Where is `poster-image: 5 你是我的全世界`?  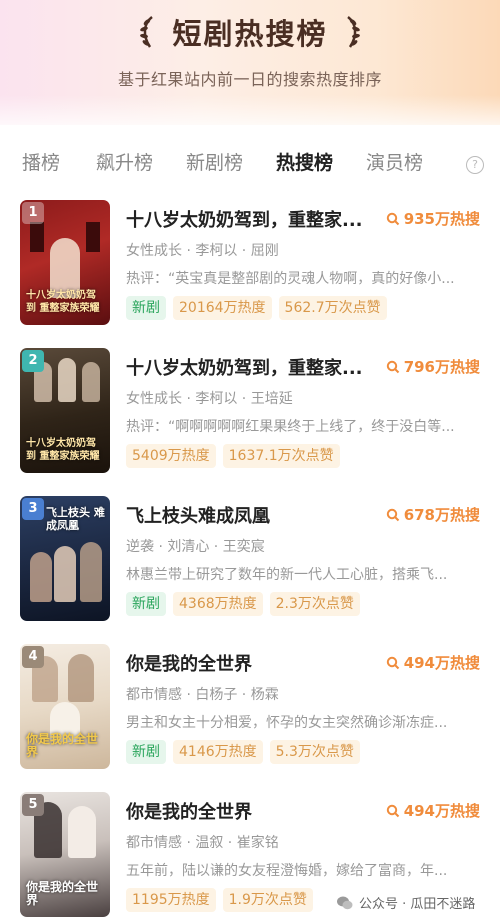
poster-image: 5 你是我的全世界 is located at coordinates (65, 854).